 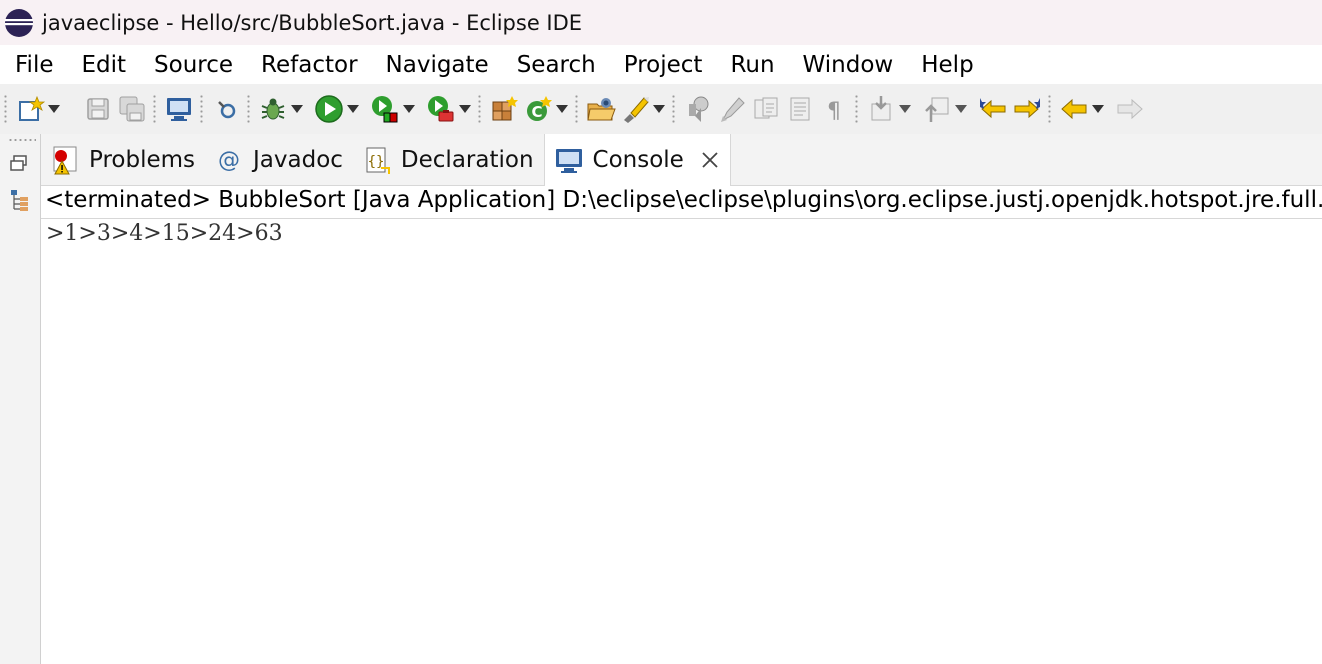 What do you see at coordinates (1027, 109) in the screenshot?
I see `forward-edit-icon` at bounding box center [1027, 109].